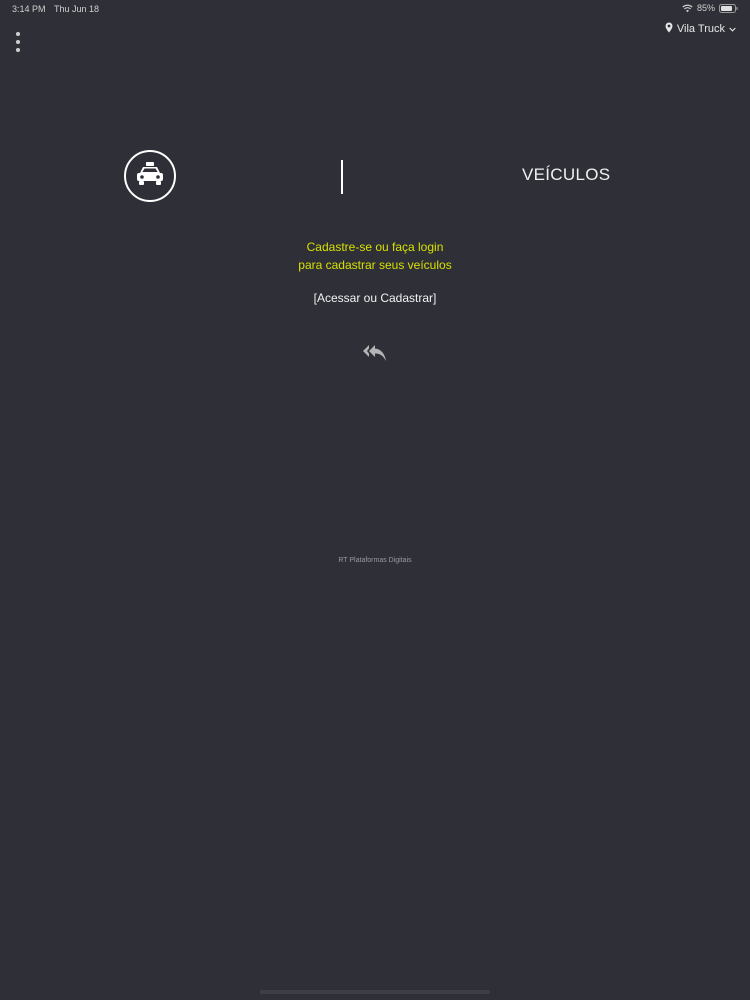 The height and width of the screenshot is (1000, 750). I want to click on status-indicators: 85%, so click(710, 8).